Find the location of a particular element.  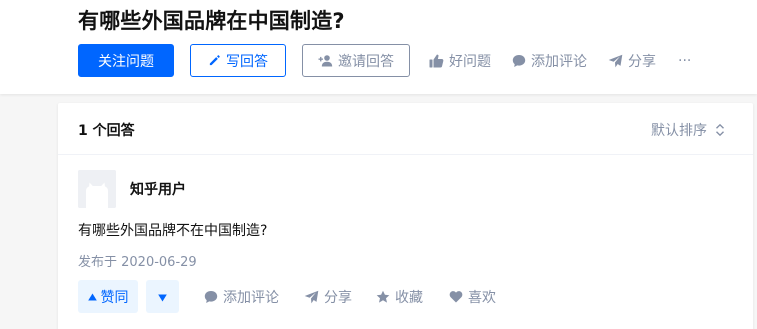

answer-comment-button: 添加评论 is located at coordinates (241, 296).